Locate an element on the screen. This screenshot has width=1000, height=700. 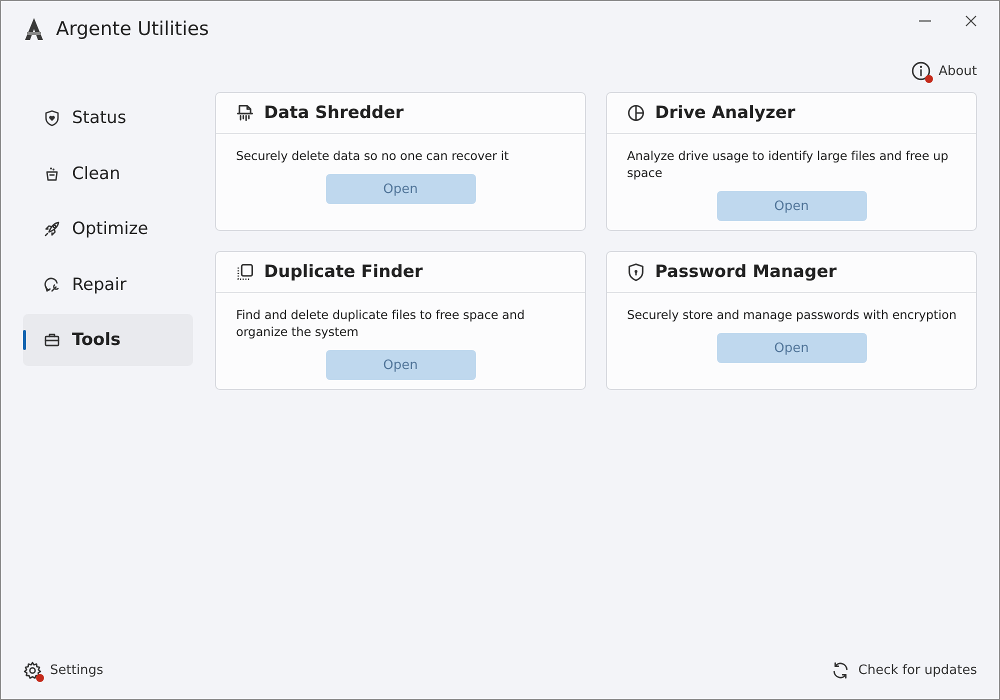
sidebar-item: Status is located at coordinates (108, 118).